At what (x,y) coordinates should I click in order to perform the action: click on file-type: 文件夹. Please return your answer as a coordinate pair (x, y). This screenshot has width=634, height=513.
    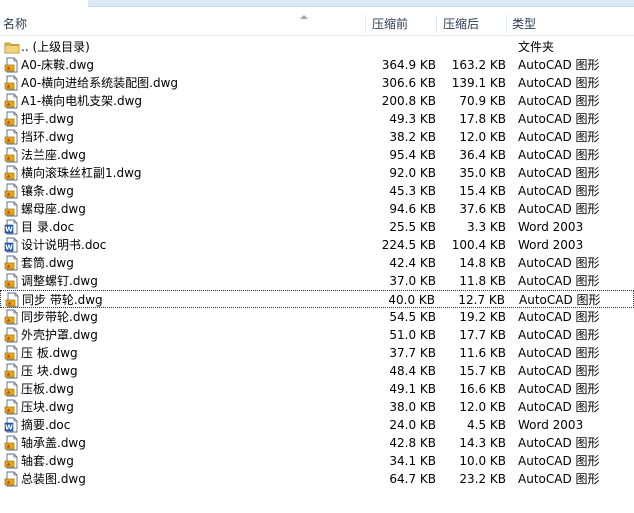
    Looking at the image, I should click on (536, 47).